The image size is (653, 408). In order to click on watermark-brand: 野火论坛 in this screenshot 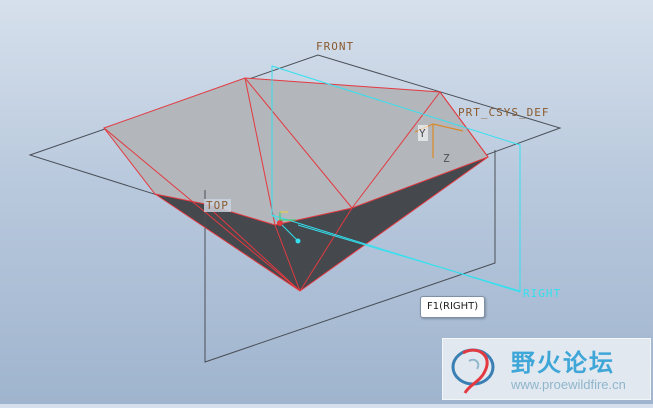, I will do `click(563, 363)`.